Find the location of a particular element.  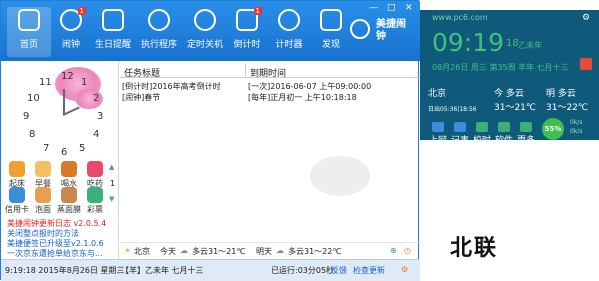

tool-wake-up: 起床 is located at coordinates (17, 175).